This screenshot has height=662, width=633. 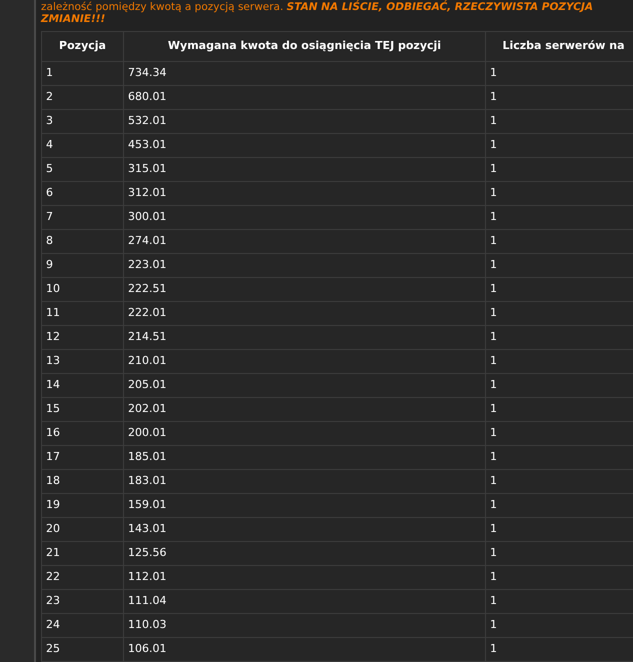 What do you see at coordinates (83, 554) in the screenshot?
I see `table-cell: 21` at bounding box center [83, 554].